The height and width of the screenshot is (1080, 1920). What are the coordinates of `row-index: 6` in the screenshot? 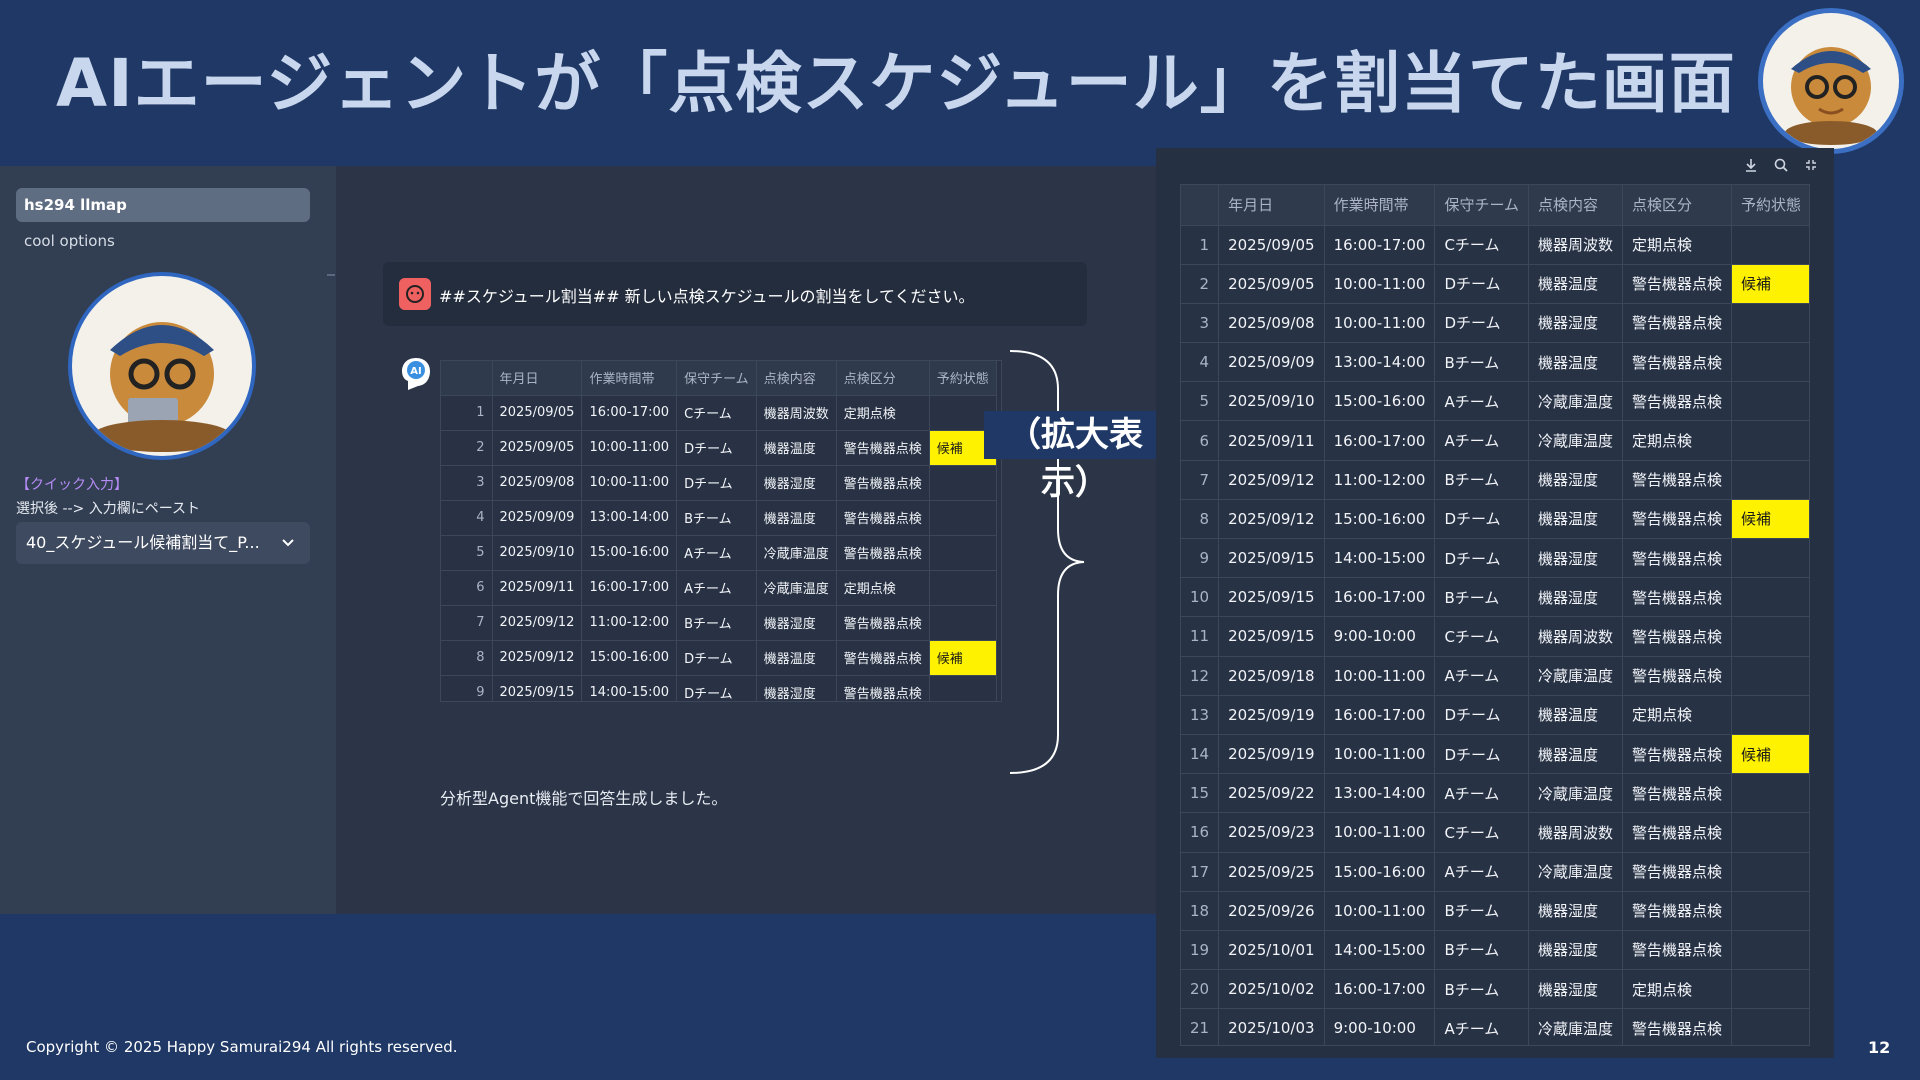 It's located at (467, 588).